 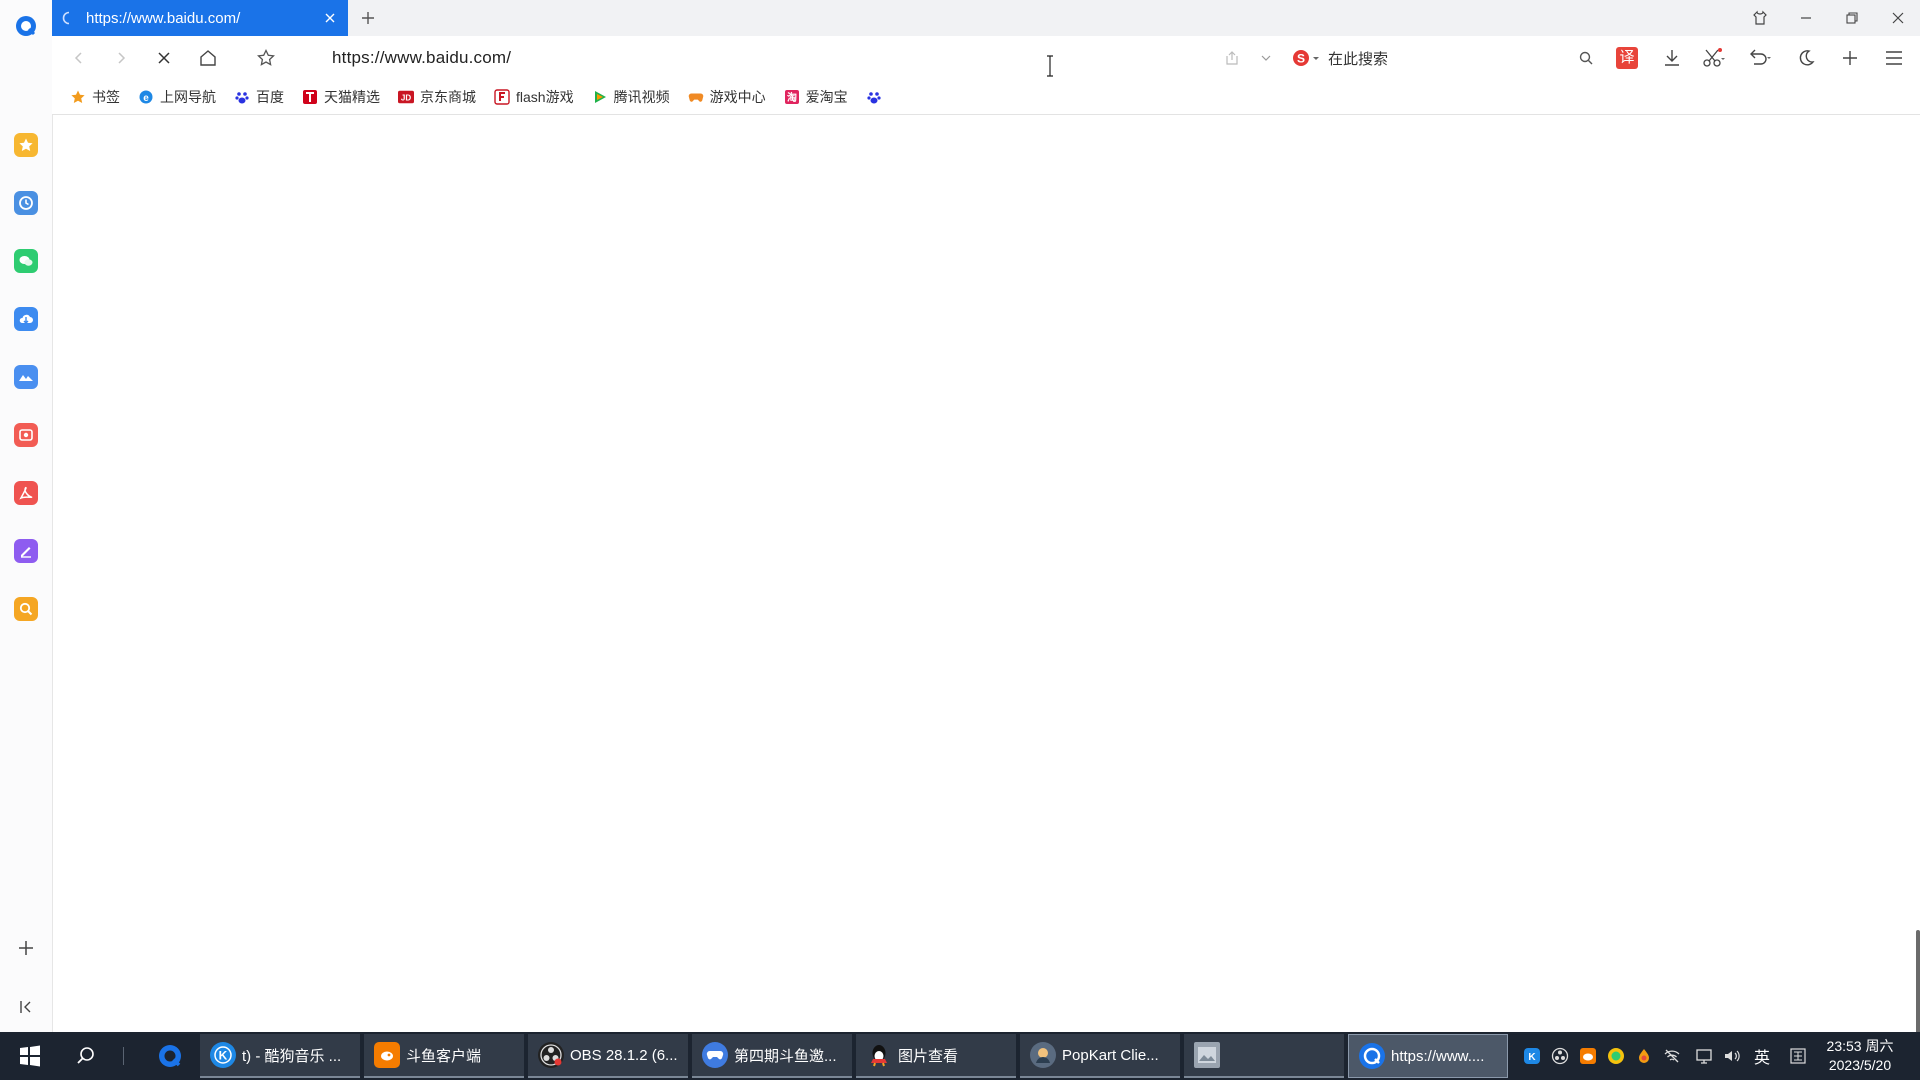 I want to click on bookmark-star-icon, so click(x=266, y=58).